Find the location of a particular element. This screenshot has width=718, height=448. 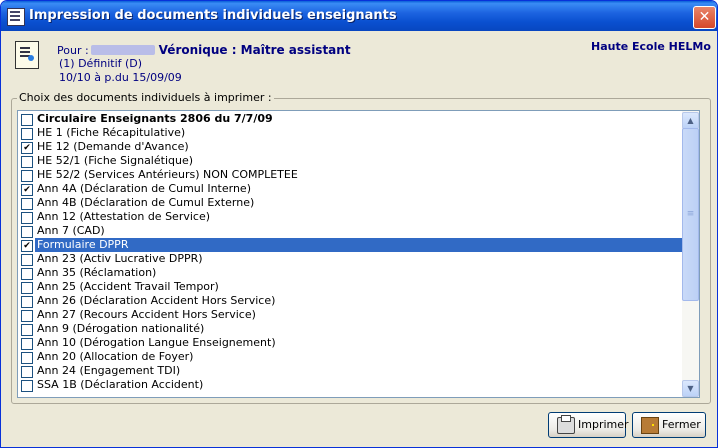

document-row: Ann 9 (Dérogation nationalité) is located at coordinates (350, 329).